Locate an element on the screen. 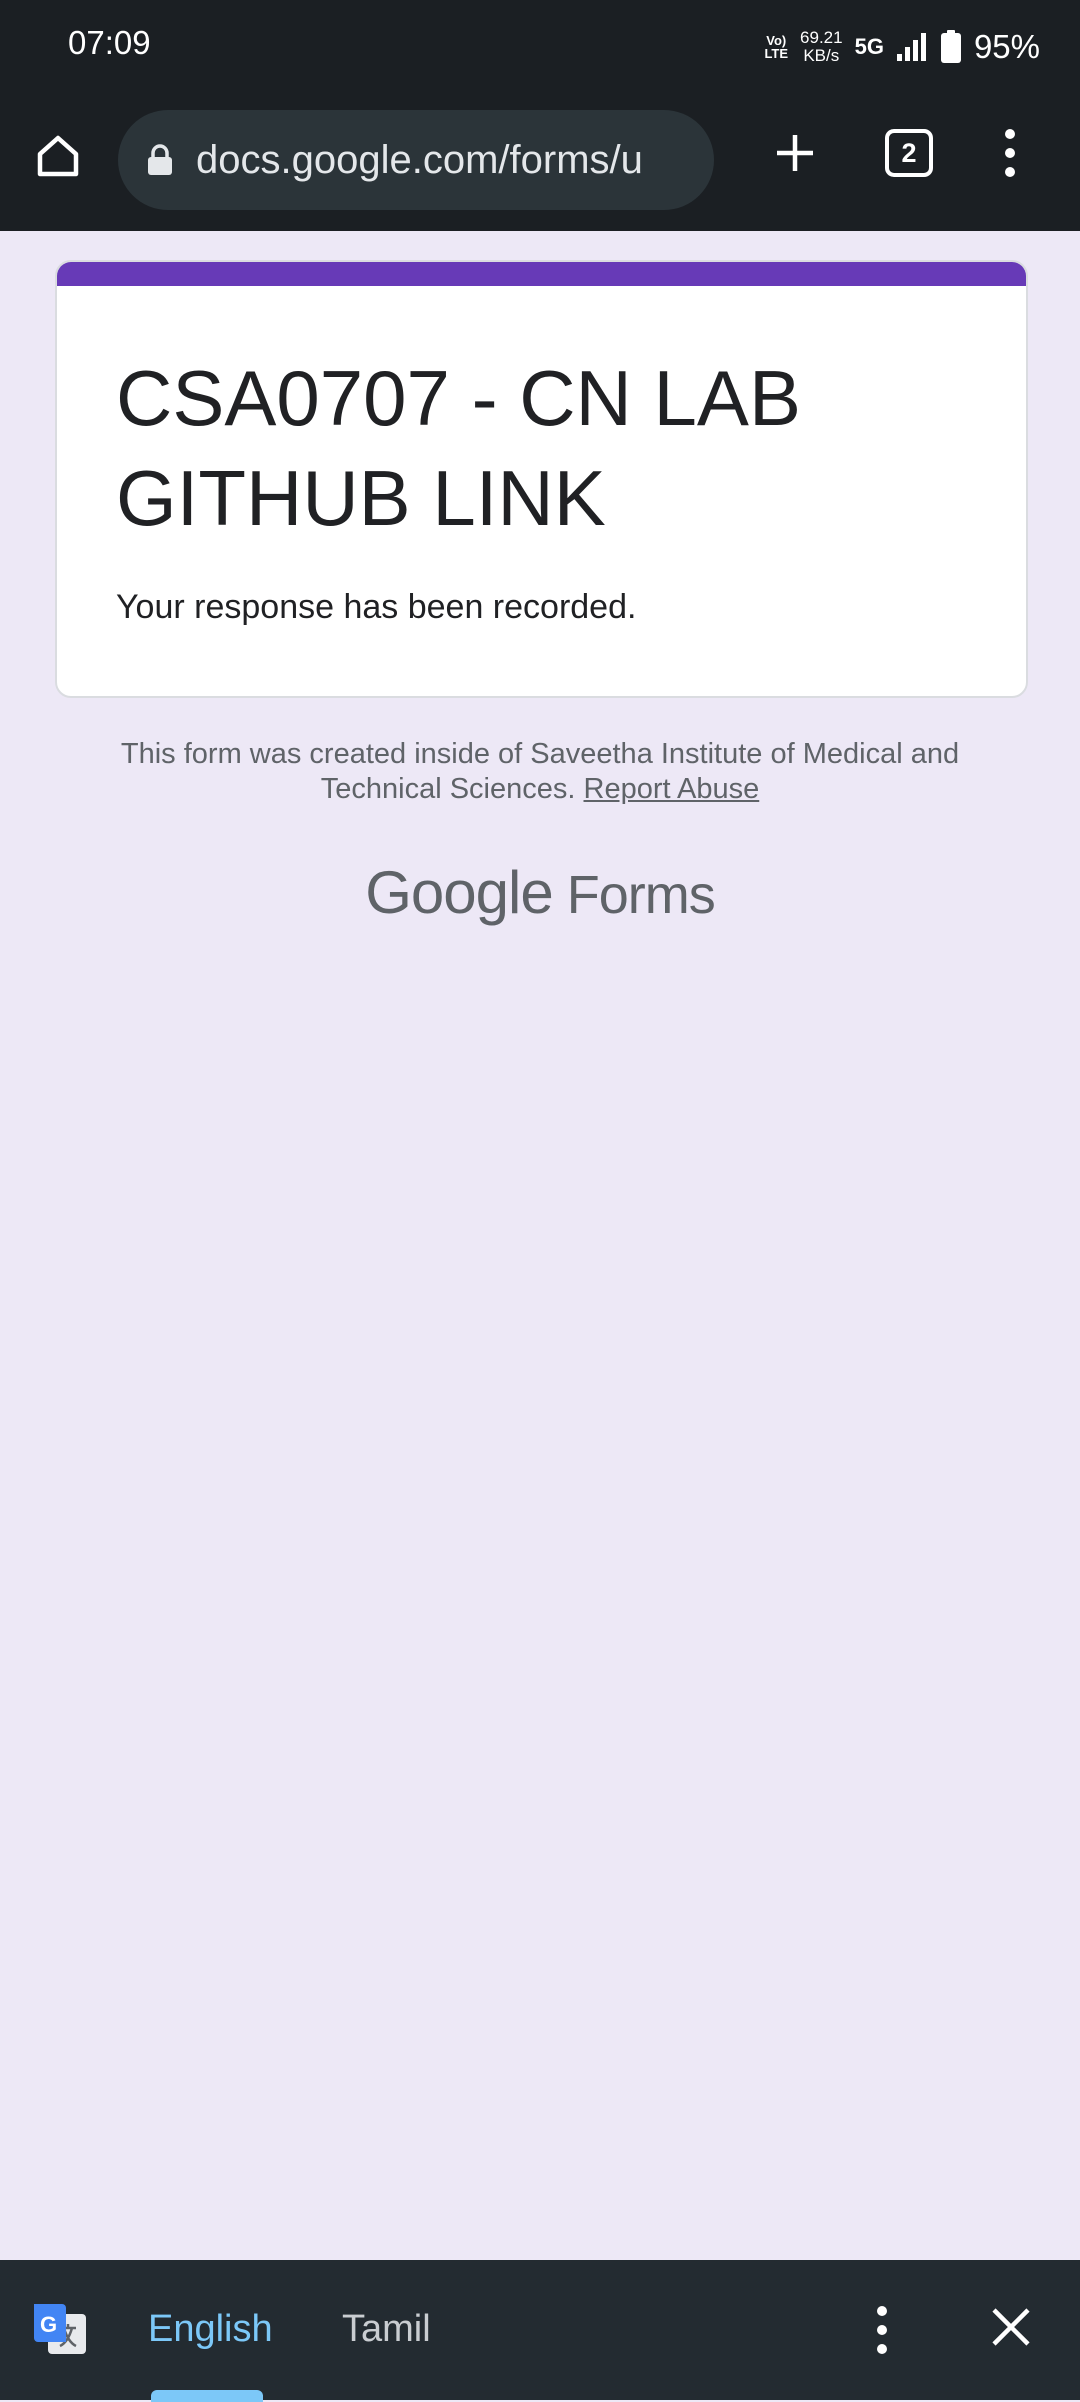 The width and height of the screenshot is (1080, 2402). volte-indicator: Vo) LTE is located at coordinates (776, 47).